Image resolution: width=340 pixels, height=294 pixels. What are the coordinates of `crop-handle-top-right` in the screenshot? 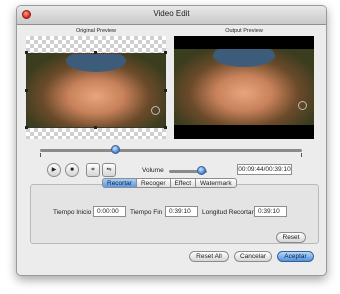 It's located at (165, 52).